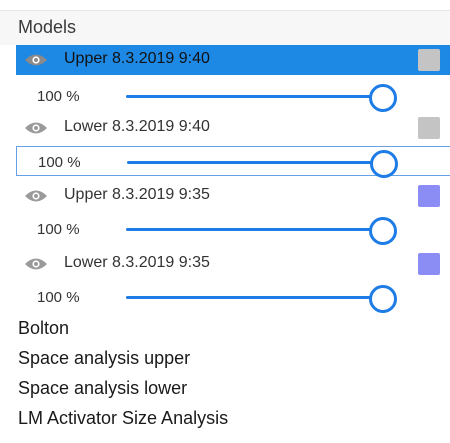 Image resolution: width=450 pixels, height=443 pixels. Describe the element at coordinates (102, 388) in the screenshot. I see `analysis-item-space-lower: Space analysis lower` at that location.